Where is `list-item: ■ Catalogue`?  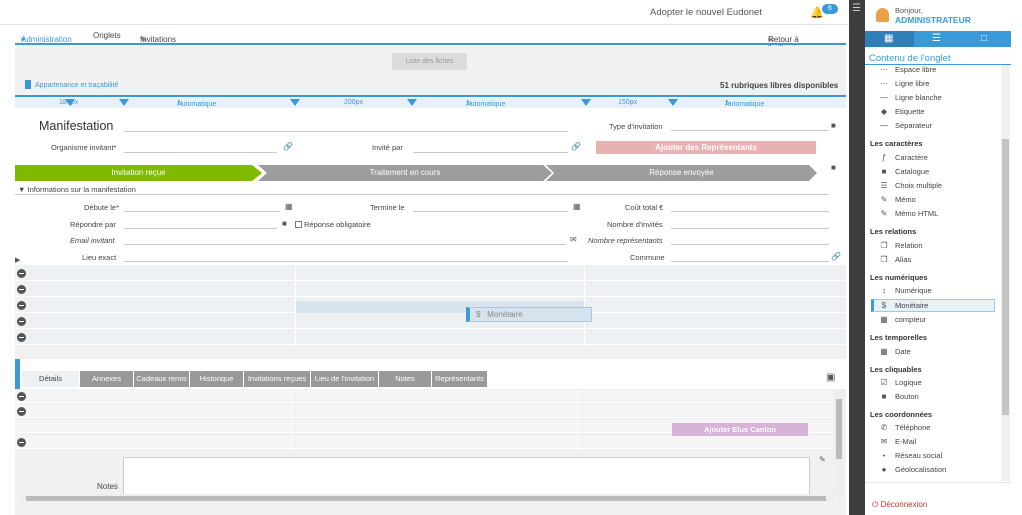
list-item: ■ Catalogue is located at coordinates (904, 171).